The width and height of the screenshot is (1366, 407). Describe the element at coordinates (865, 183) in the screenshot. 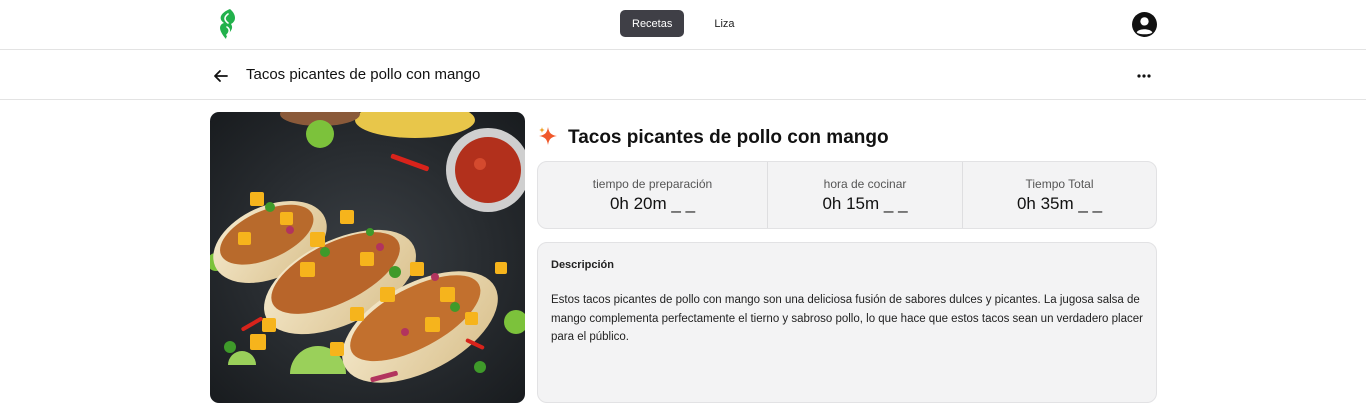

I see `cook-time-label: hora de cocinar` at that location.